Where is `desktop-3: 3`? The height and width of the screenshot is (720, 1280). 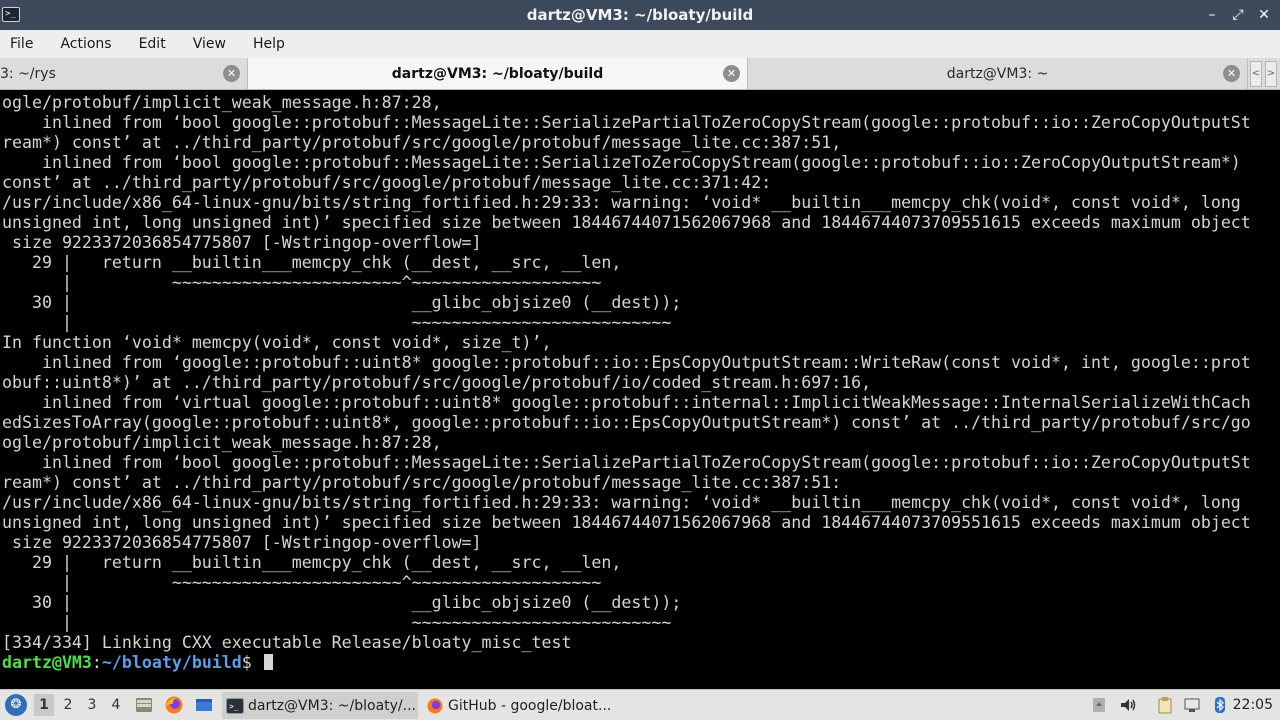
desktop-3: 3 is located at coordinates (92, 705).